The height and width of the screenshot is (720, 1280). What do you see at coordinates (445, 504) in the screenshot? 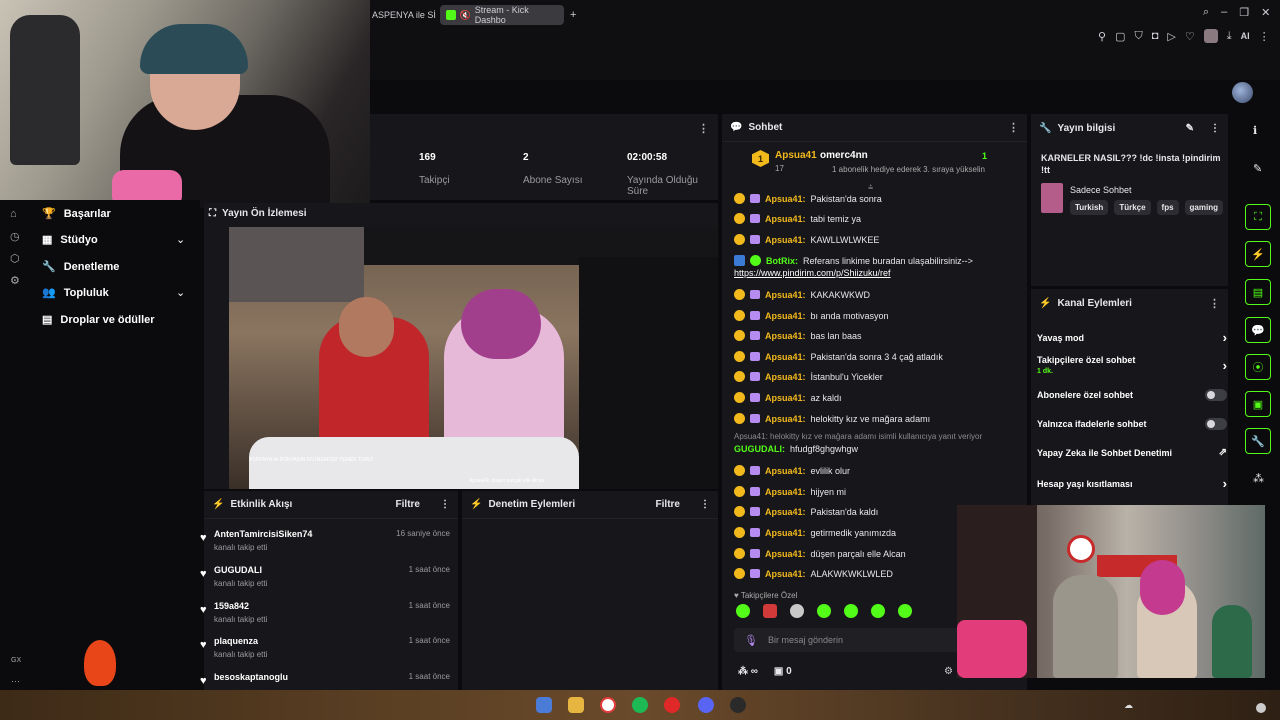
I see `feed-menu-icon: ⋮` at bounding box center [445, 504].